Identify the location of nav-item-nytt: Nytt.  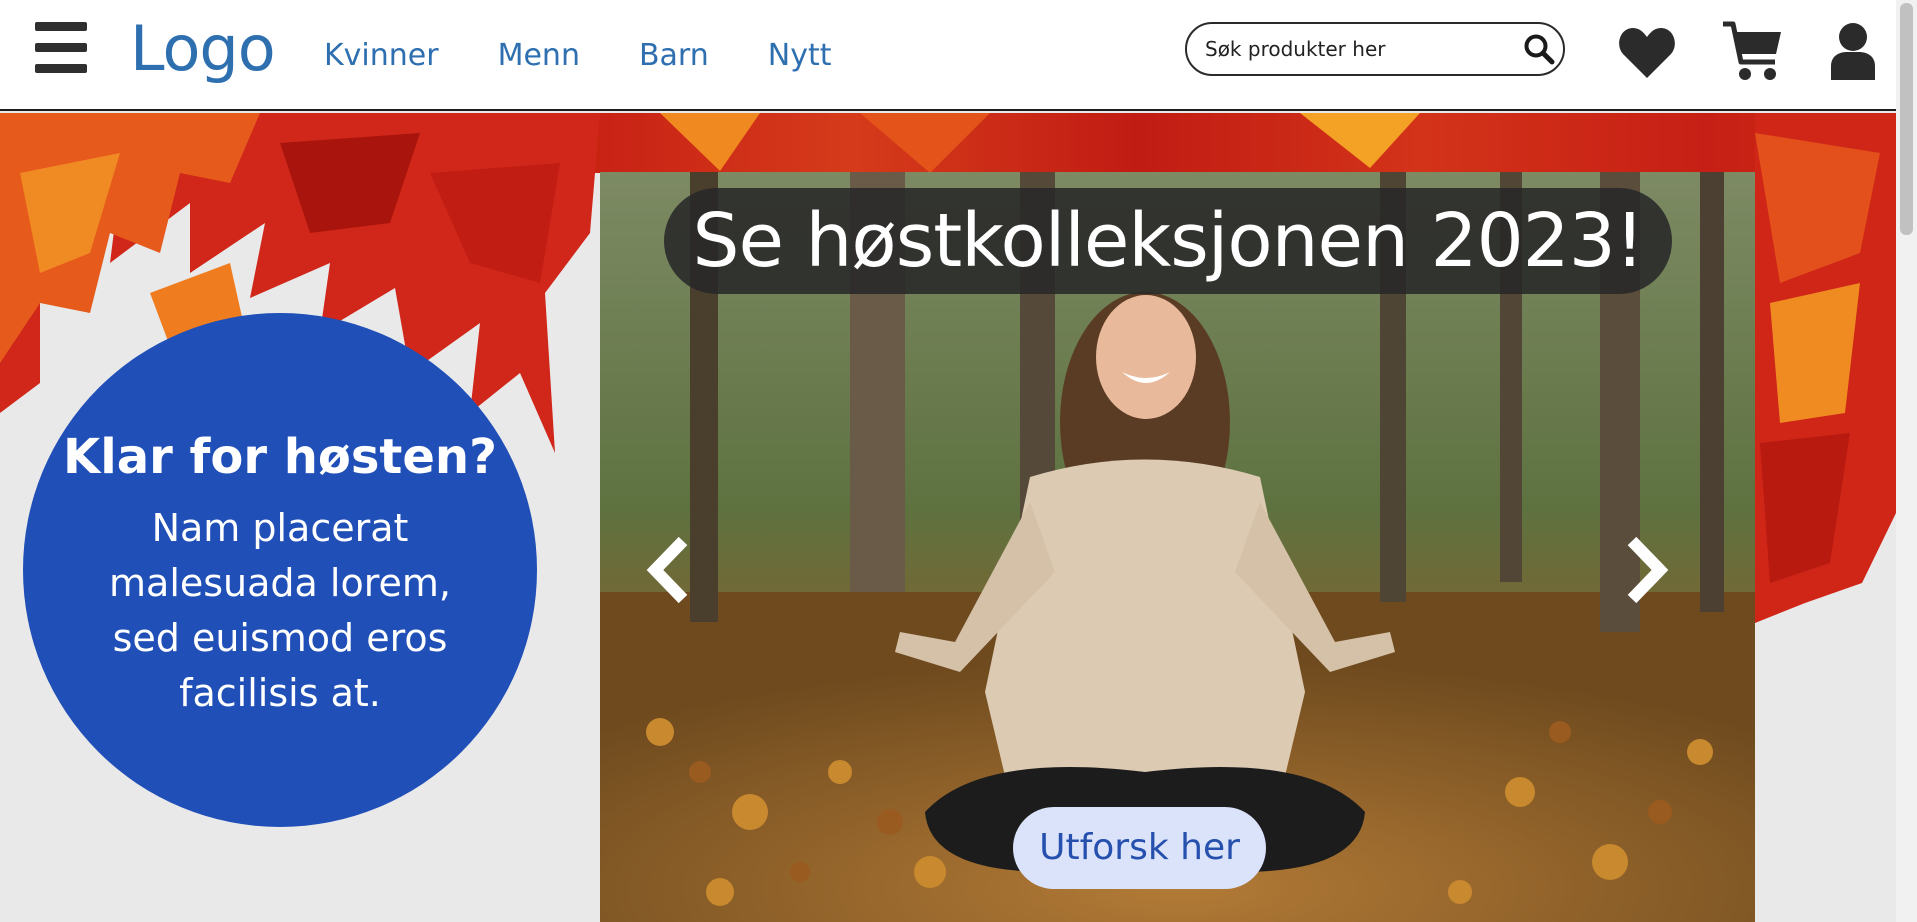
(800, 55).